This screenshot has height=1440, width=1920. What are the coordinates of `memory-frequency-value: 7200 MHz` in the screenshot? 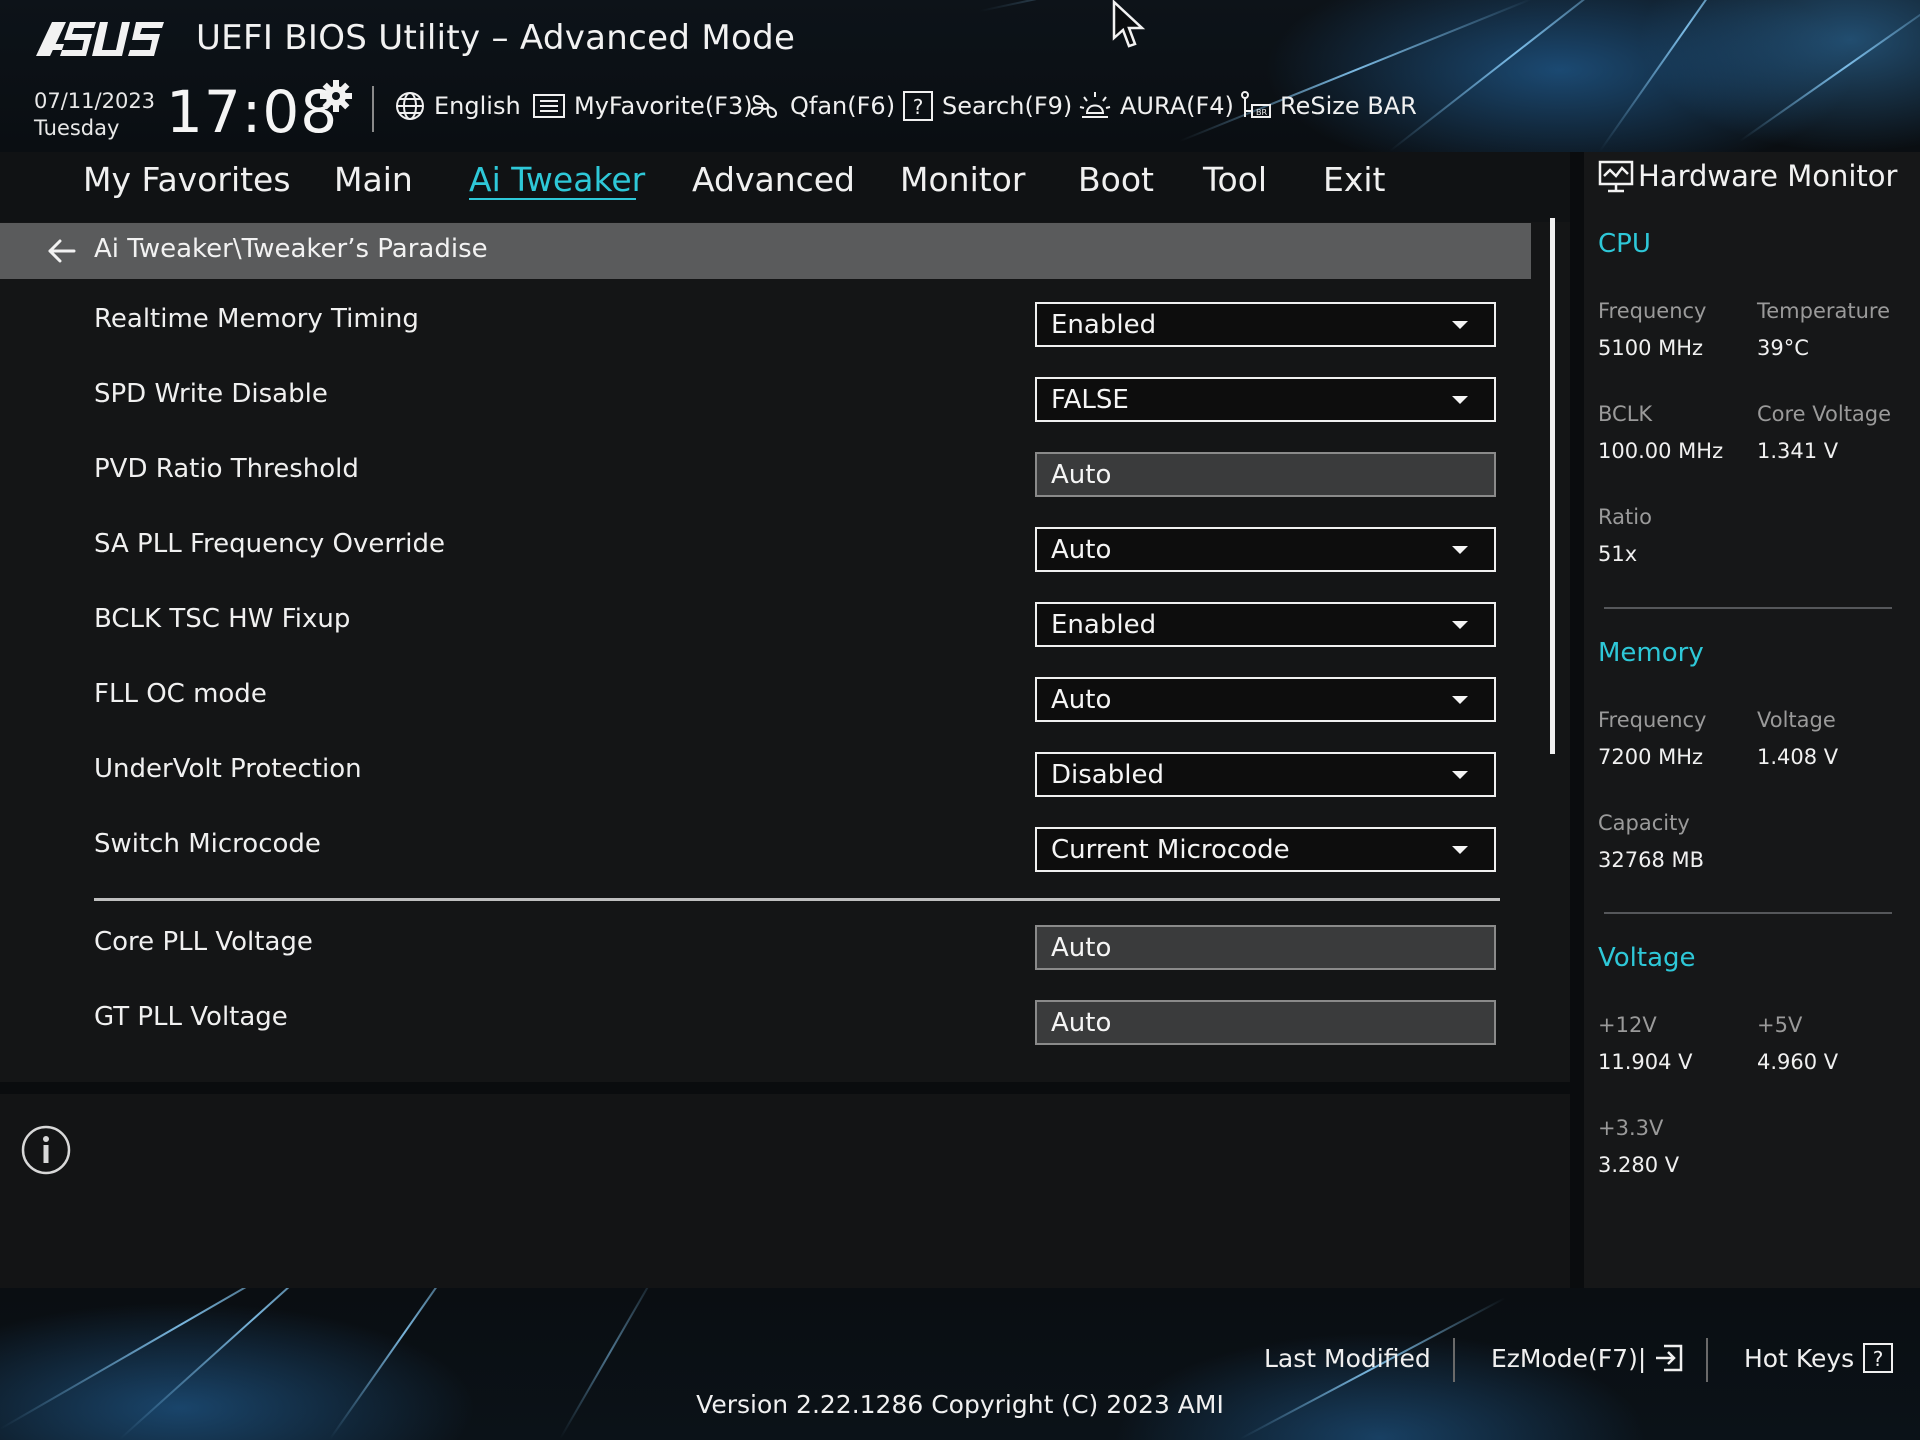 It's located at (1651, 757).